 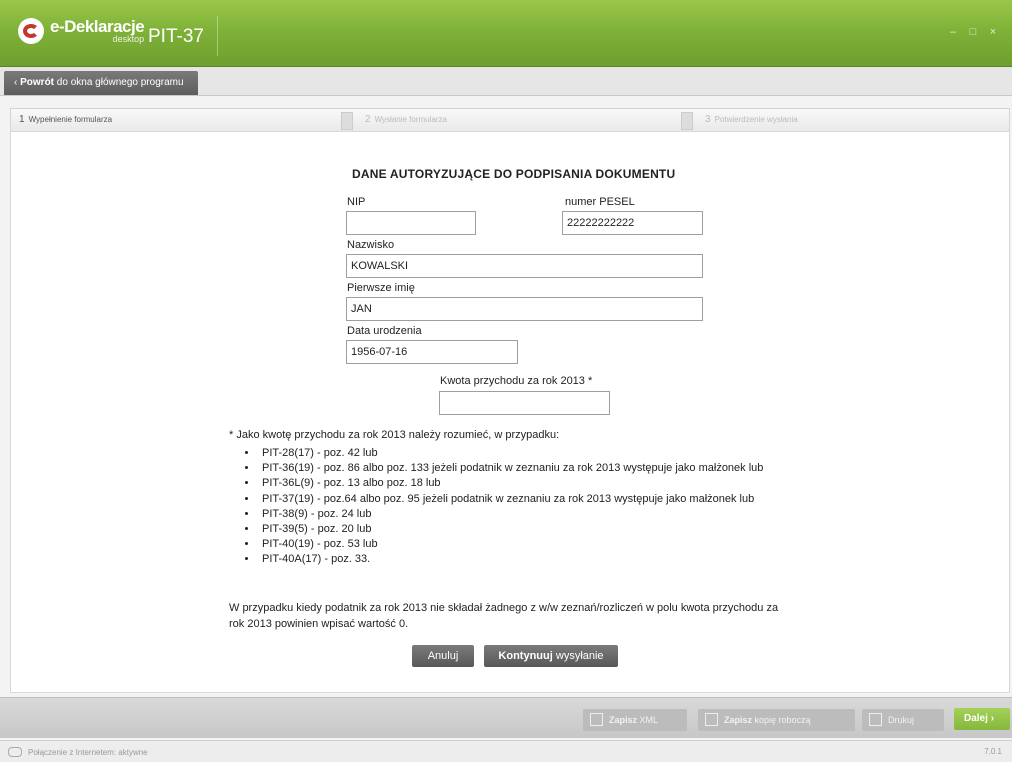 I want to click on save-draft-bold: Zapisz, so click(x=738, y=720).